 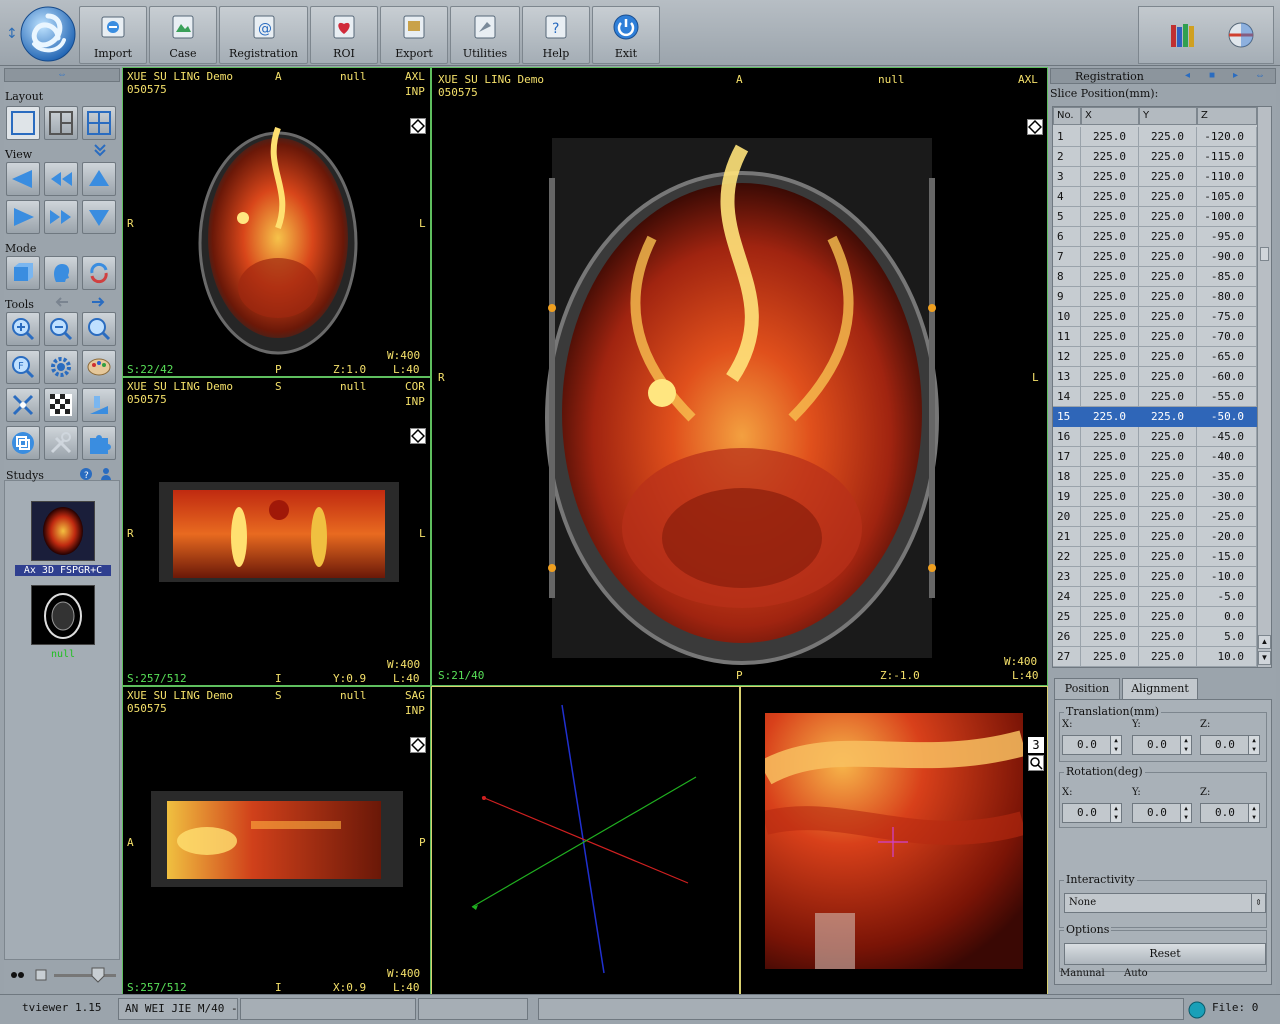 What do you see at coordinates (1155, 277) in the screenshot?
I see `table-row: 8 225.0 225.0 -85.0` at bounding box center [1155, 277].